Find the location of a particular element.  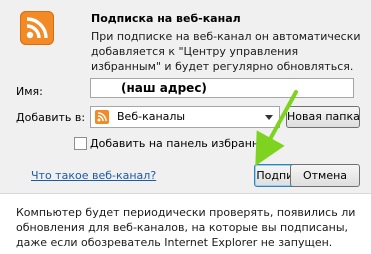

chevron-down-icon is located at coordinates (269, 117).